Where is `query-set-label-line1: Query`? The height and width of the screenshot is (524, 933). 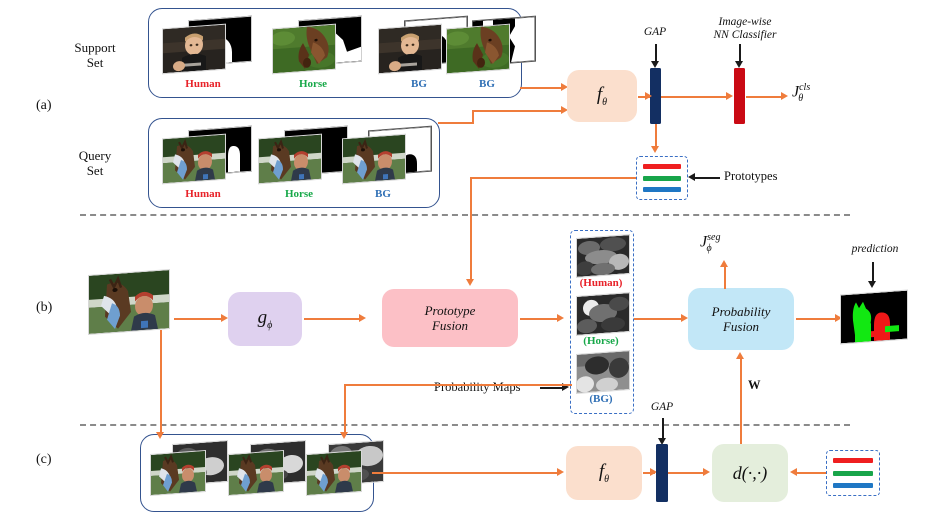 query-set-label-line1: Query is located at coordinates (95, 155).